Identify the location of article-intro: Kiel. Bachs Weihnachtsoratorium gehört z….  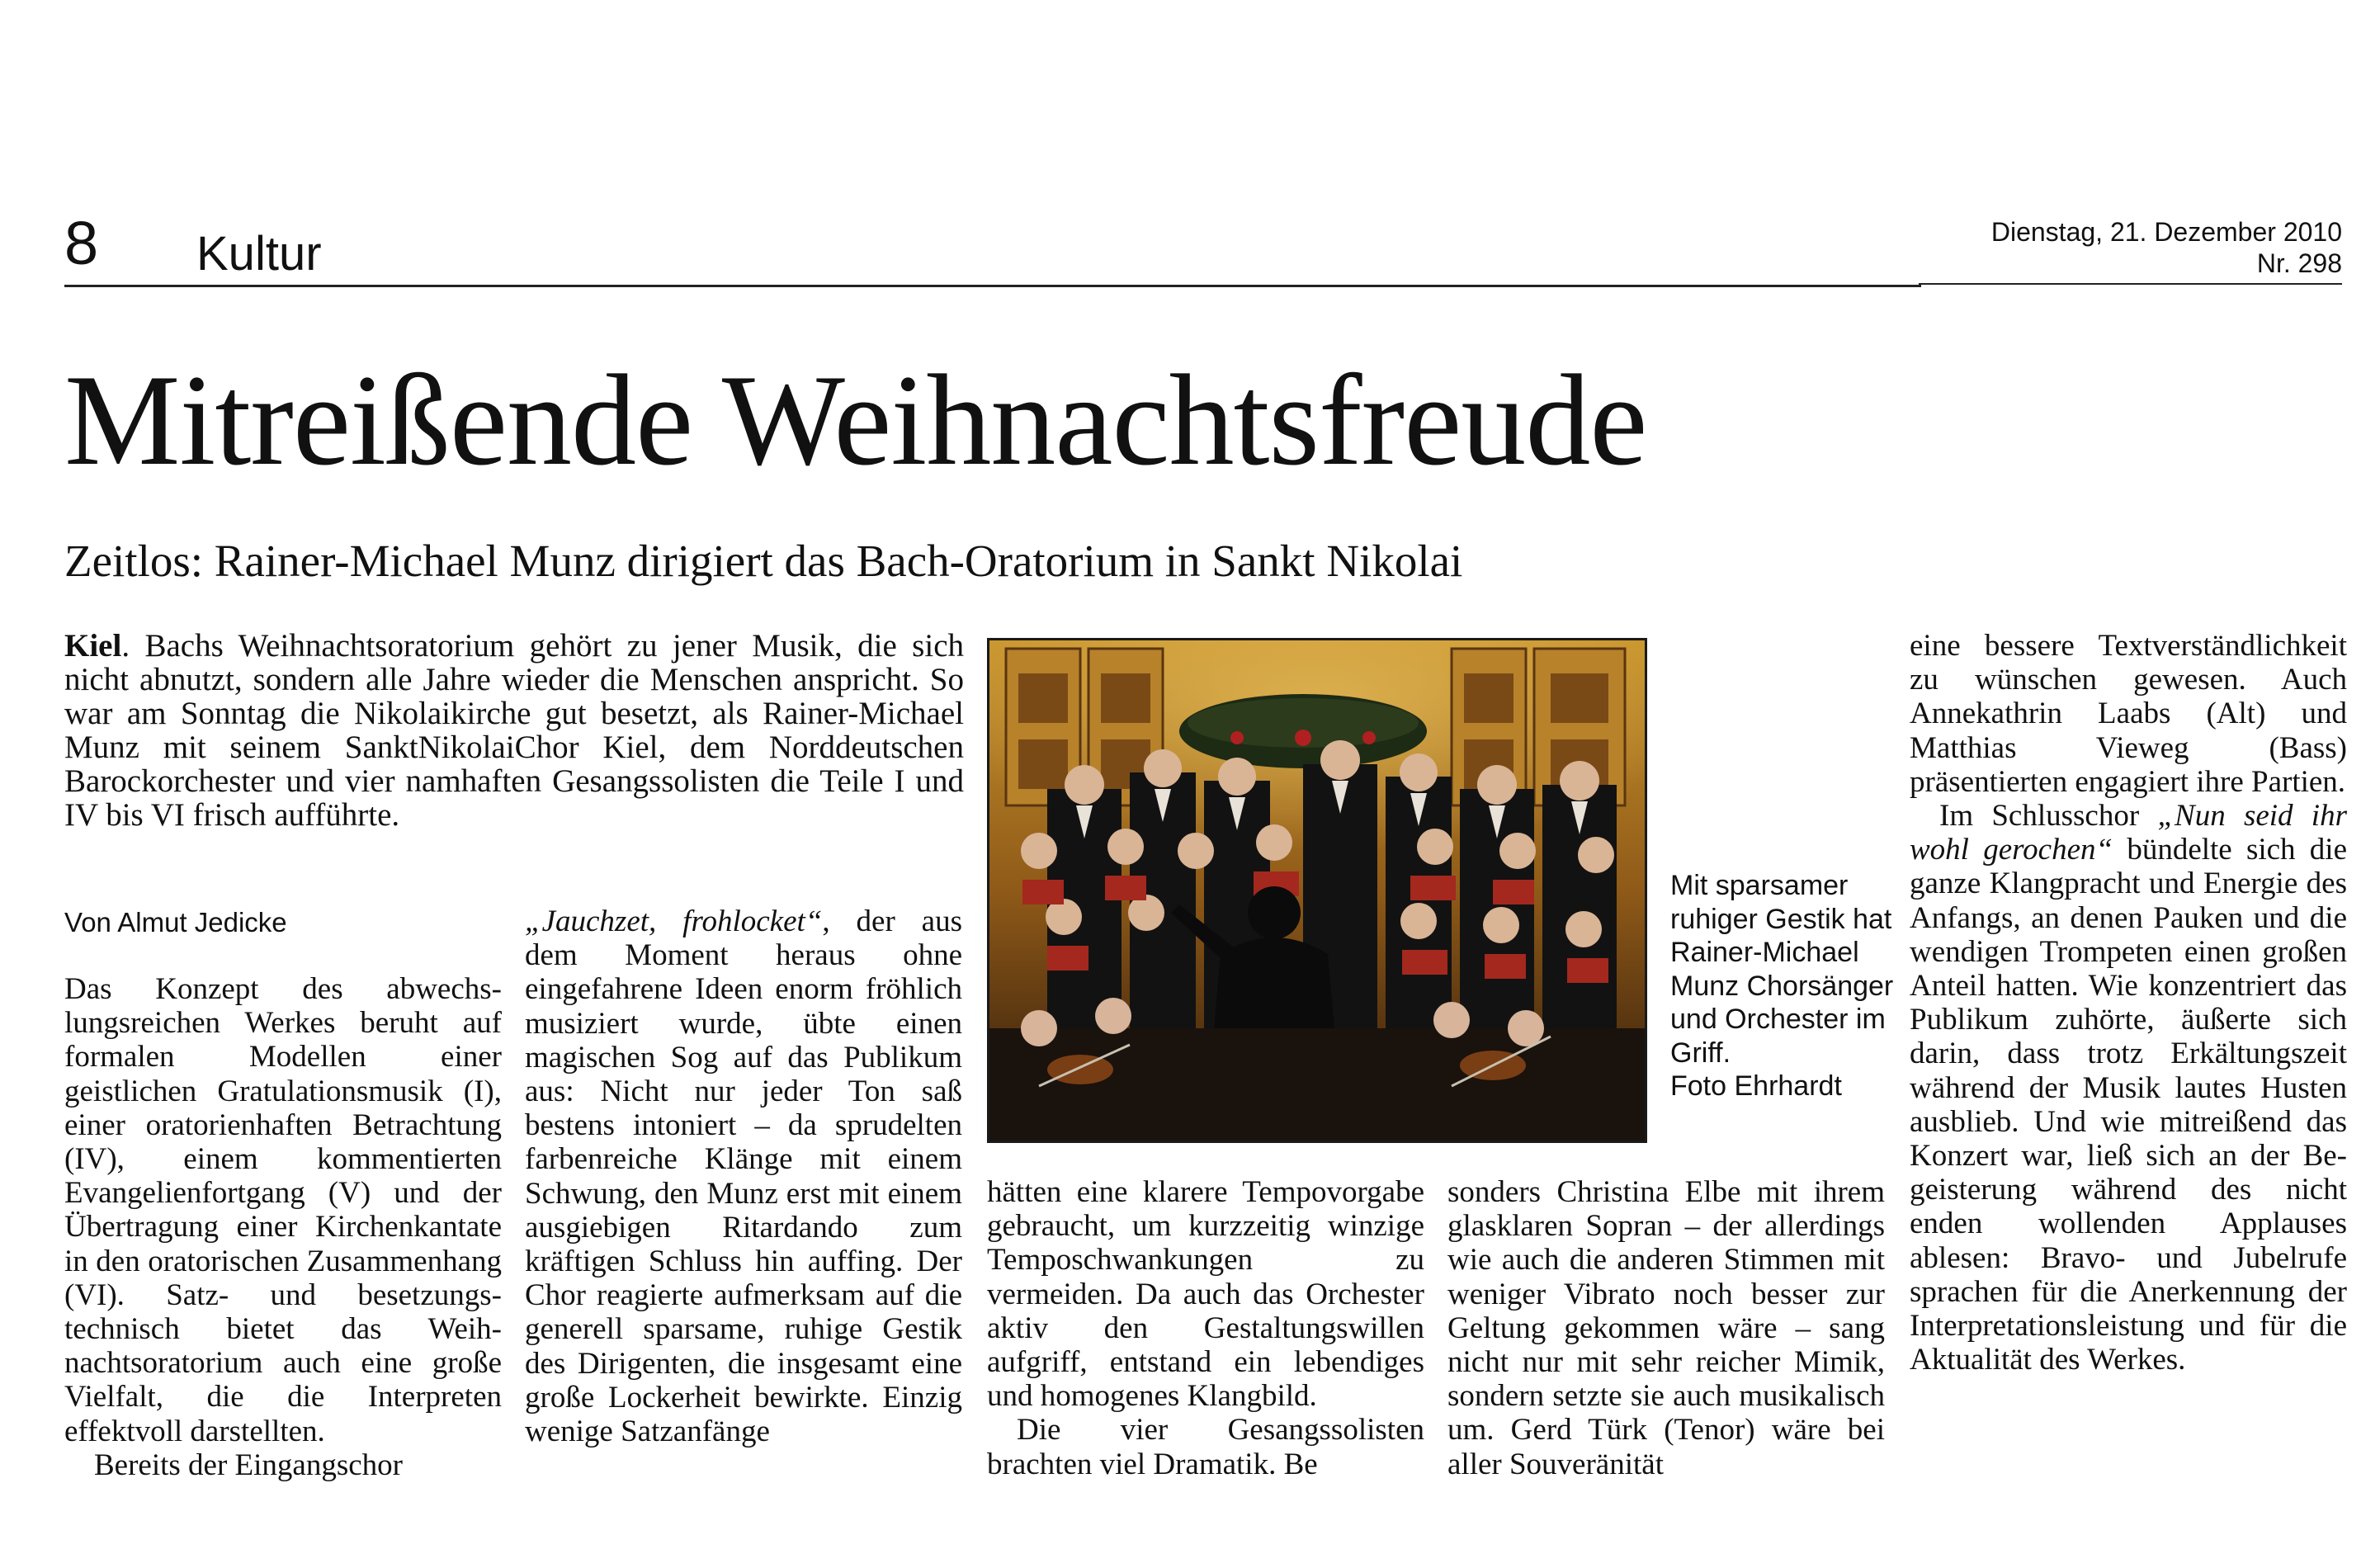
(514, 730).